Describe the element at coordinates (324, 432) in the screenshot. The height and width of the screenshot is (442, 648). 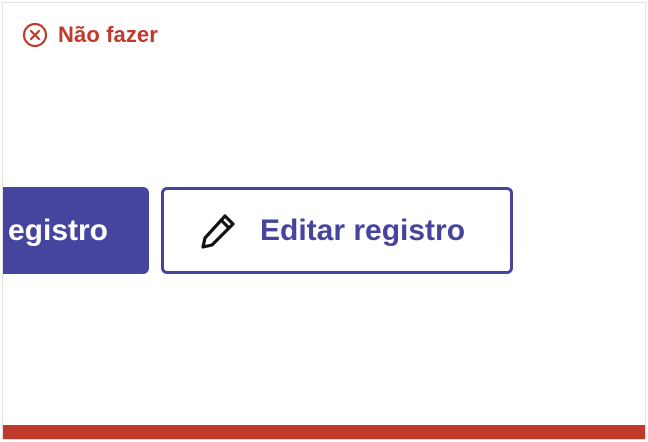
I see `dont-status-bar` at that location.